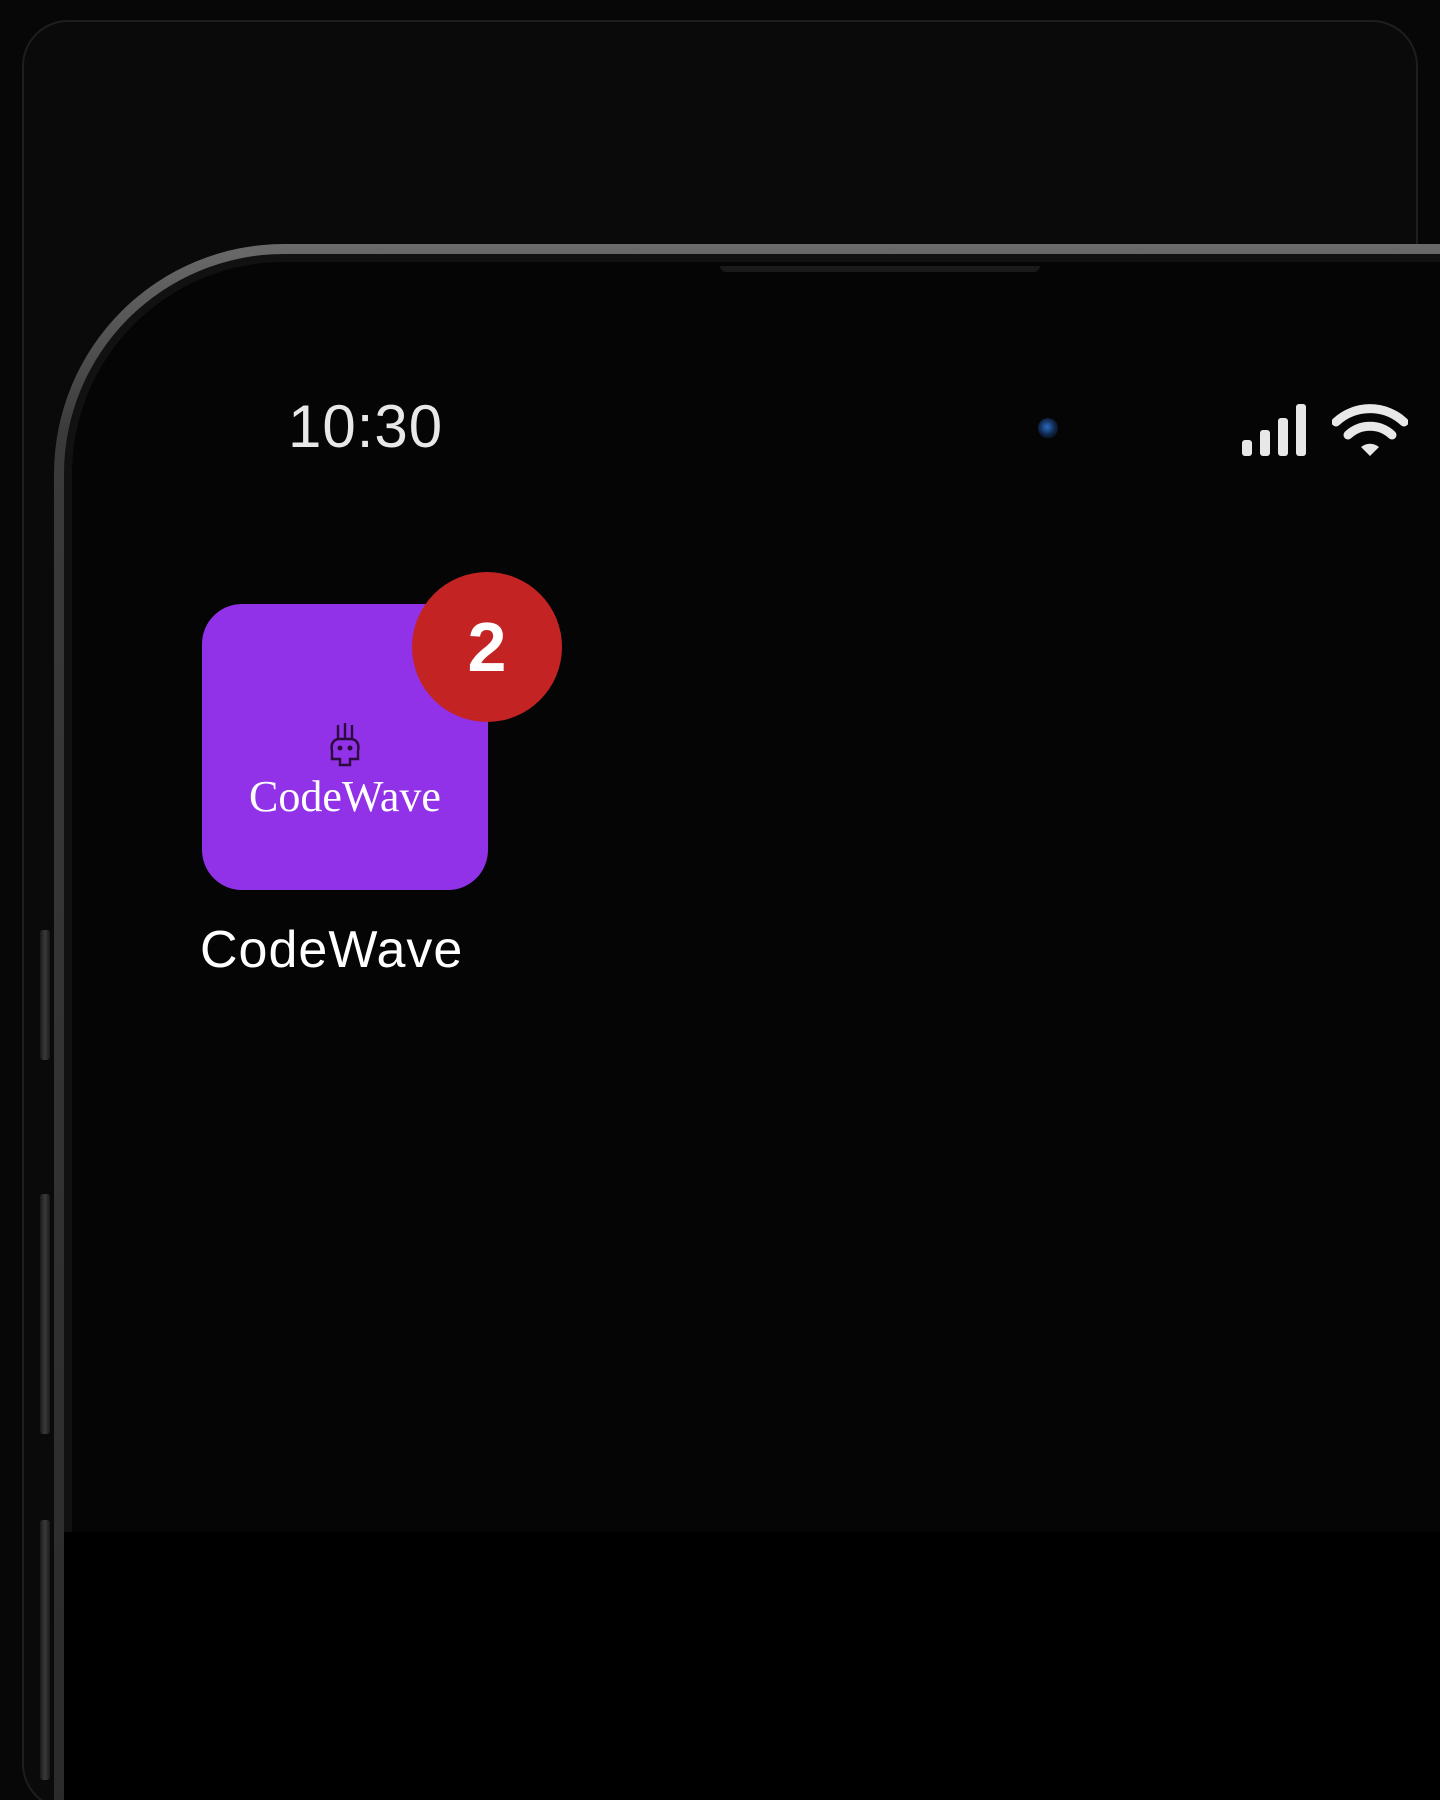  I want to click on notification-badge: 2, so click(487, 647).